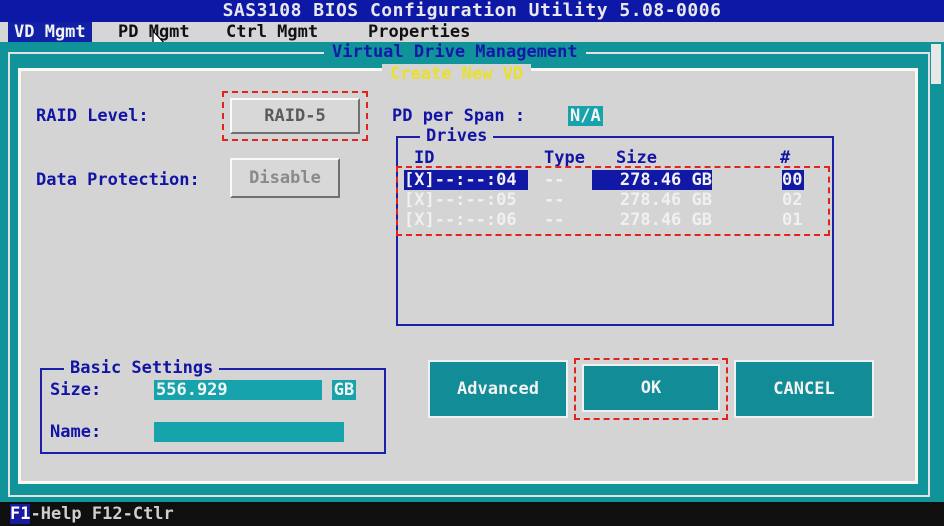 Image resolution: width=944 pixels, height=526 pixels. What do you see at coordinates (249, 432) in the screenshot?
I see `name-input` at bounding box center [249, 432].